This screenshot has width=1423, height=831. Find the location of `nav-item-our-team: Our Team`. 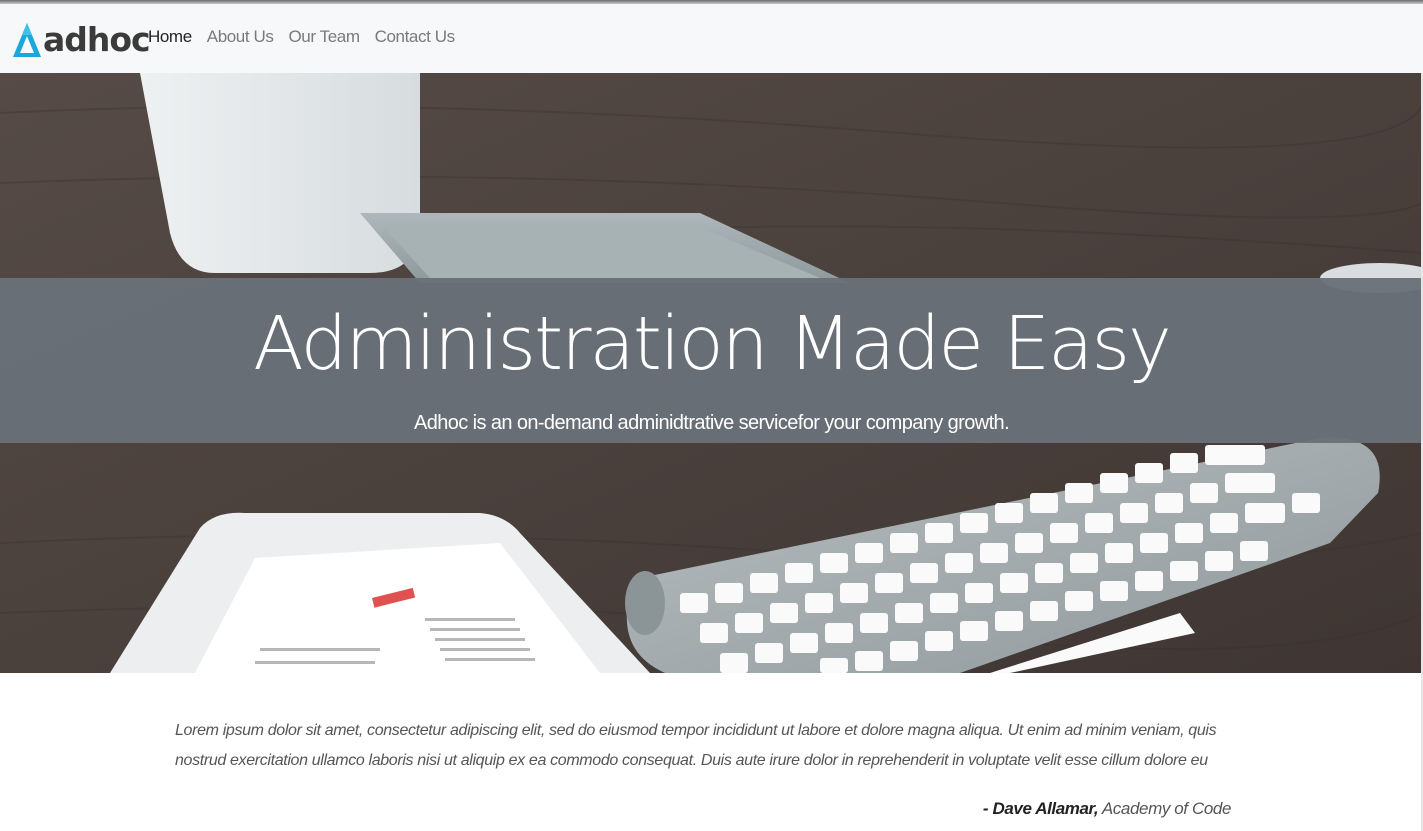

nav-item-our-team: Our Team is located at coordinates (324, 37).